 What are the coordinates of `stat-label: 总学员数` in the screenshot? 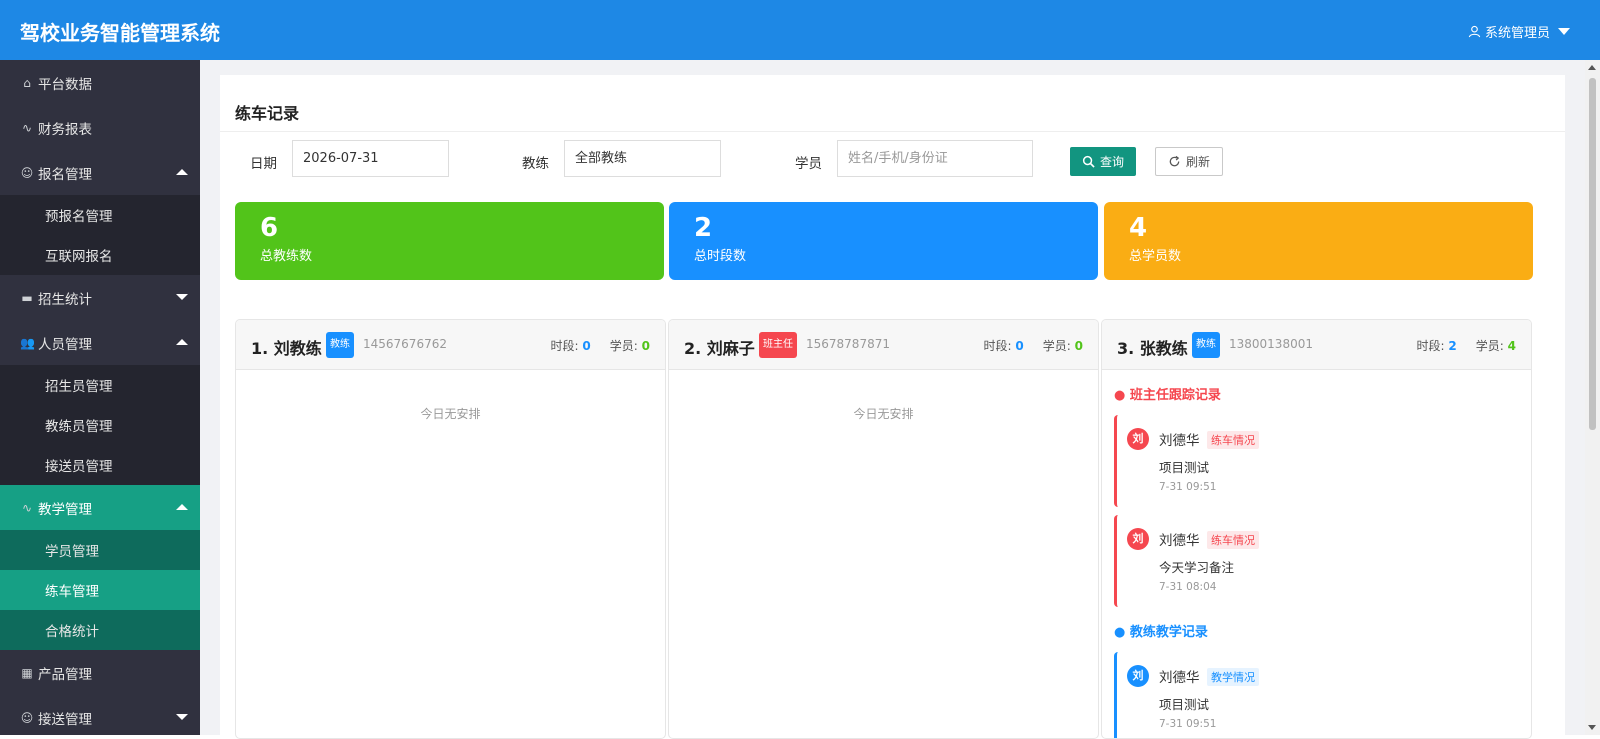 It's located at (1155, 256).